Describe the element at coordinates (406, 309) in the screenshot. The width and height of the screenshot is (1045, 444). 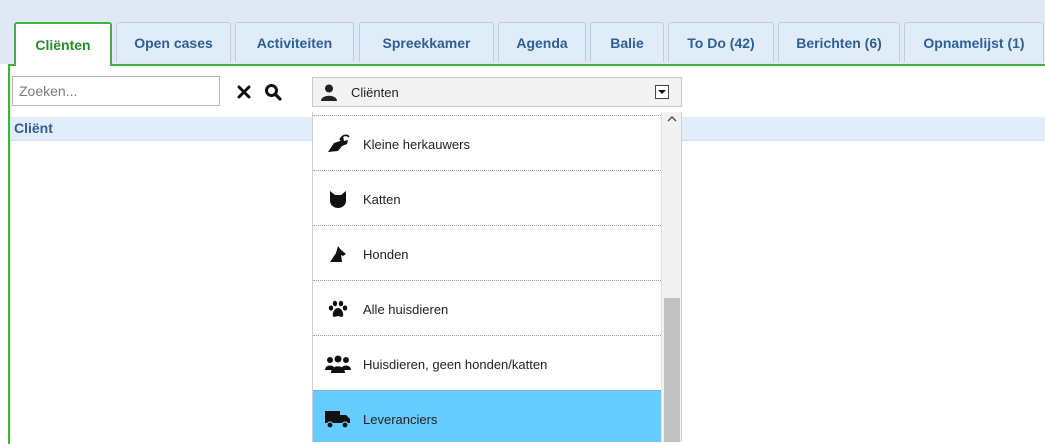
I see `option-label: Alle huisdieren` at that location.